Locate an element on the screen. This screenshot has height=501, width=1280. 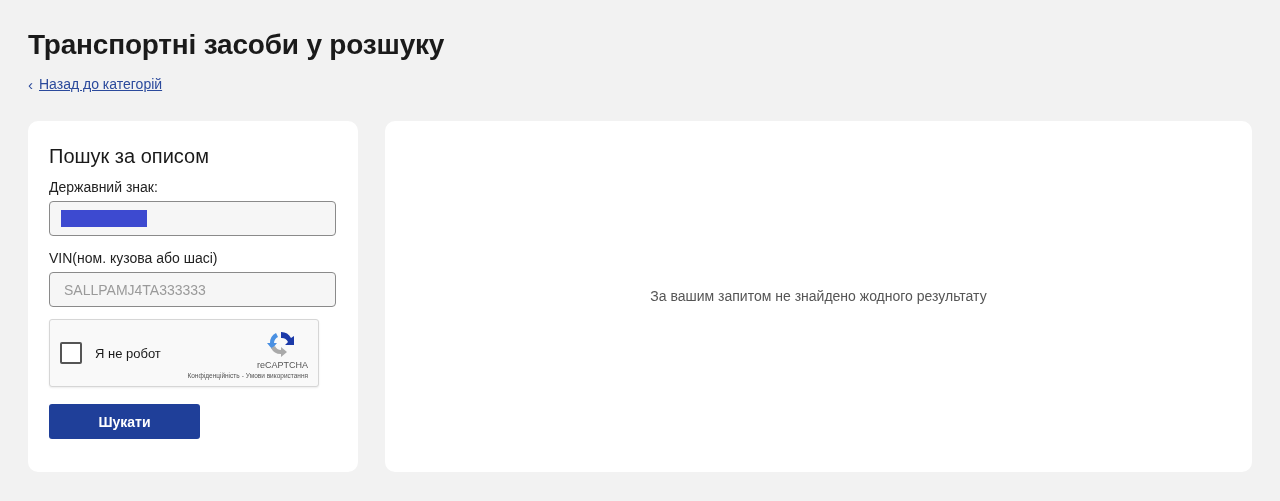
captcha-label: Я не робот is located at coordinates (128, 353).